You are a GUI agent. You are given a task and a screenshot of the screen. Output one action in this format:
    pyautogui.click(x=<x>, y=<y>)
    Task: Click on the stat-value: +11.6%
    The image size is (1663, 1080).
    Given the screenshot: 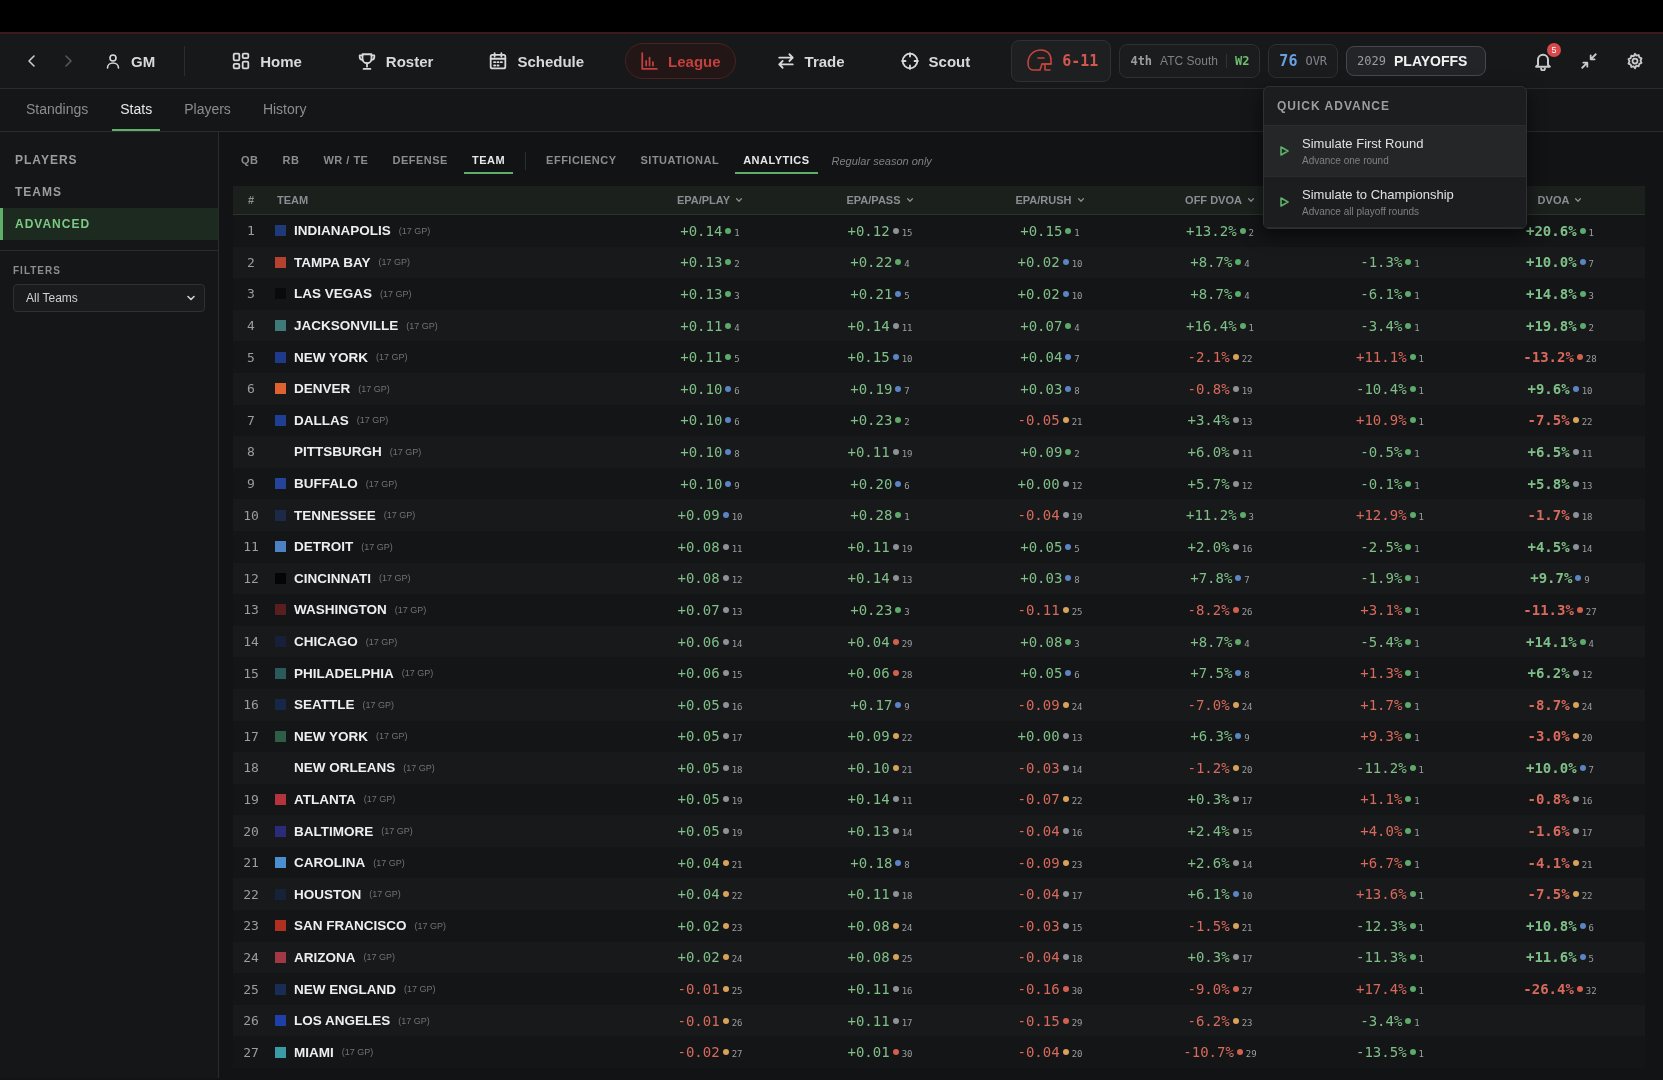 What is the action you would take?
    pyautogui.click(x=1551, y=957)
    